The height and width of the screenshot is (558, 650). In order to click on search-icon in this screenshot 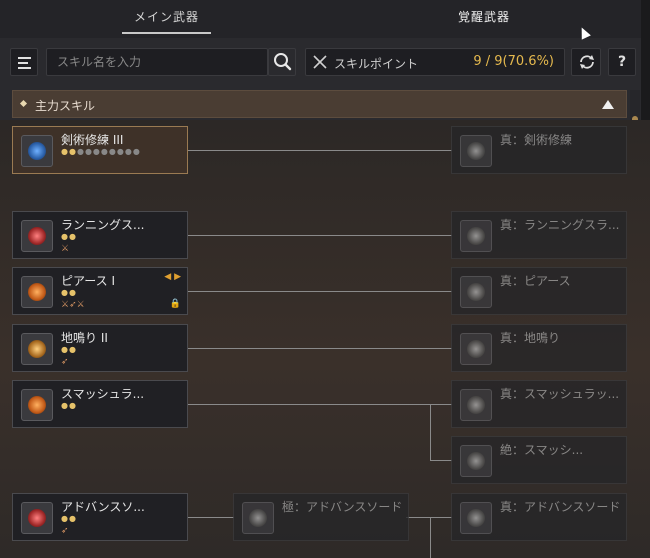, I will do `click(283, 62)`.